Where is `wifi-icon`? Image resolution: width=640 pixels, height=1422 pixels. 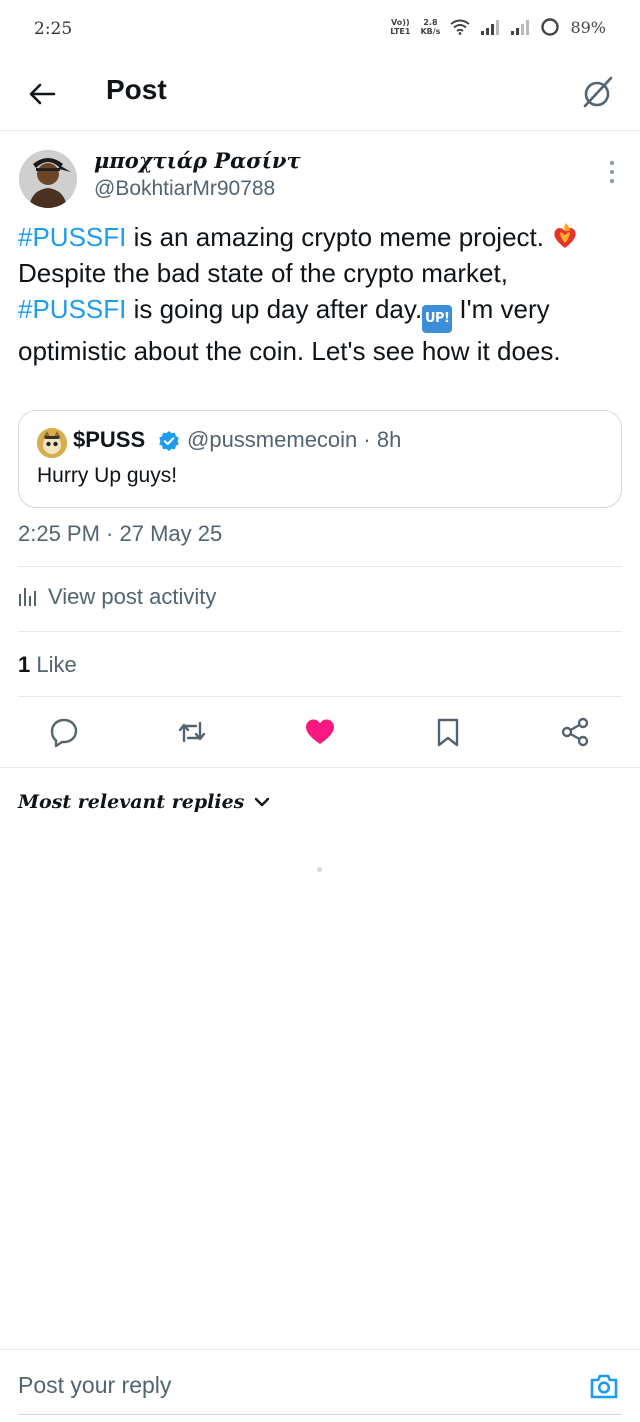
wifi-icon is located at coordinates (460, 27).